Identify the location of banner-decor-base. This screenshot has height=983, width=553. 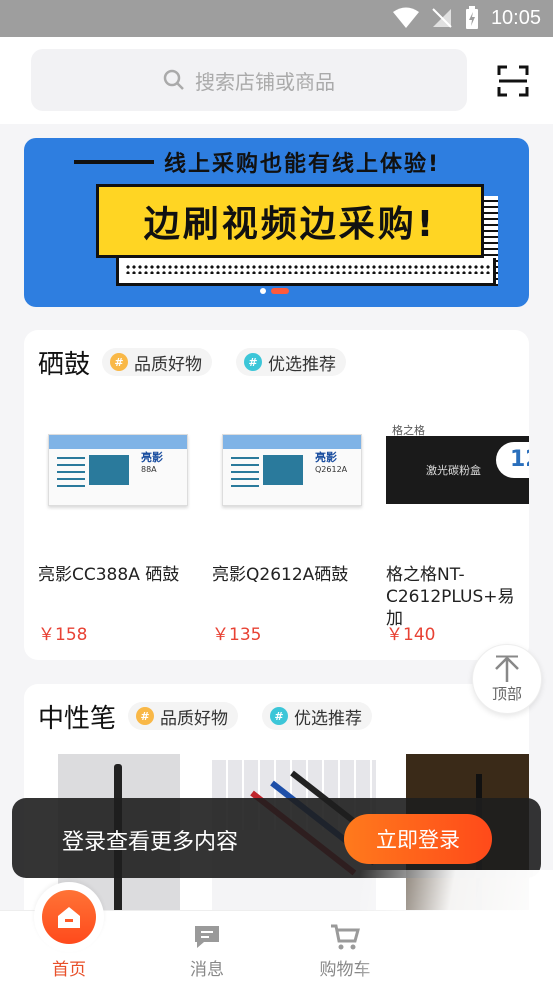
(306, 272).